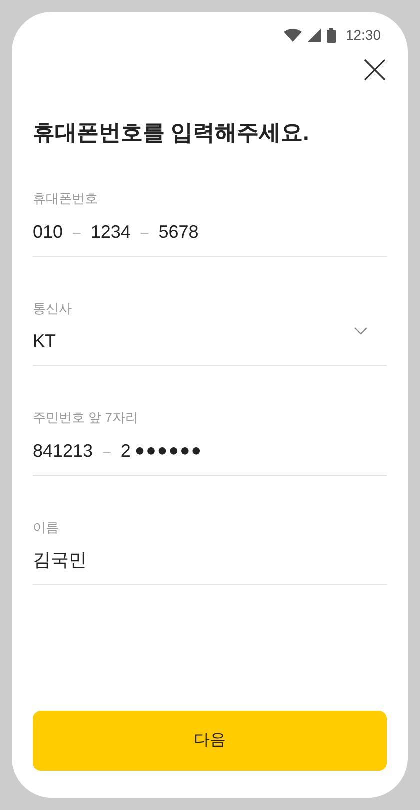 The image size is (420, 810). What do you see at coordinates (363, 35) in the screenshot?
I see `status-time: 12:30` at bounding box center [363, 35].